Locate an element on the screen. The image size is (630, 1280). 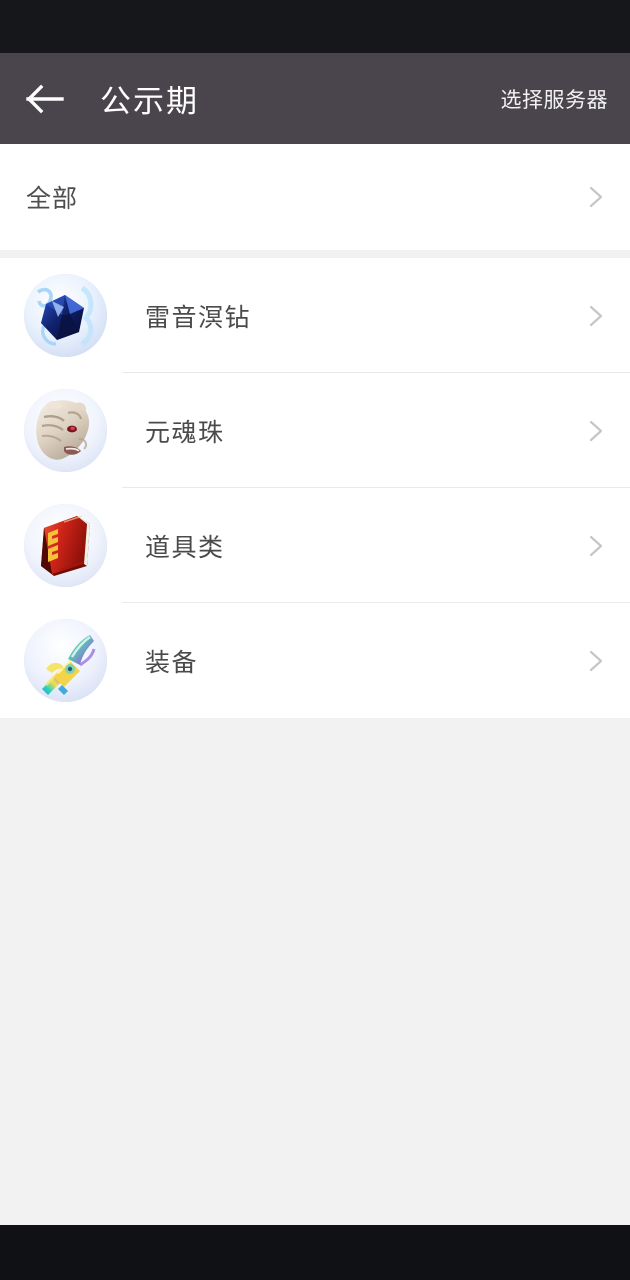
list-item-label: 元魂珠 is located at coordinates (185, 432).